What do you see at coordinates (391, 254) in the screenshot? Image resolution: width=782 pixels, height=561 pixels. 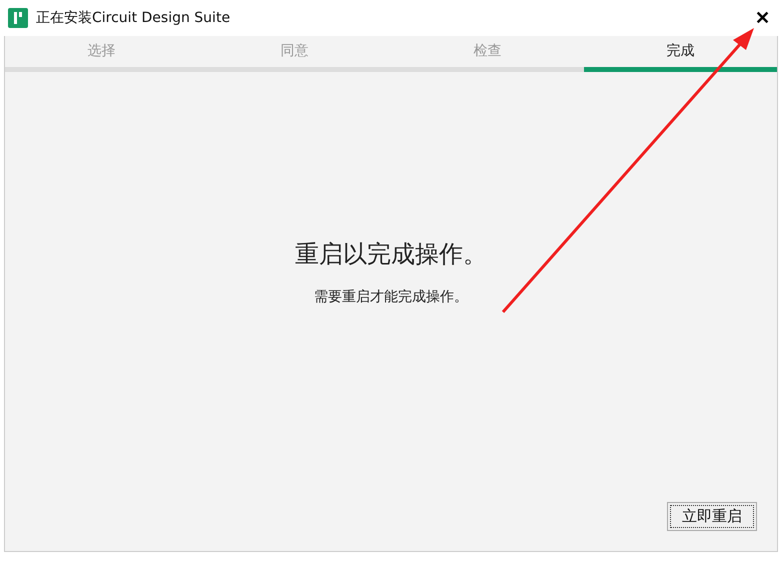 I see `message-heading: 重启以完成操作。` at bounding box center [391, 254].